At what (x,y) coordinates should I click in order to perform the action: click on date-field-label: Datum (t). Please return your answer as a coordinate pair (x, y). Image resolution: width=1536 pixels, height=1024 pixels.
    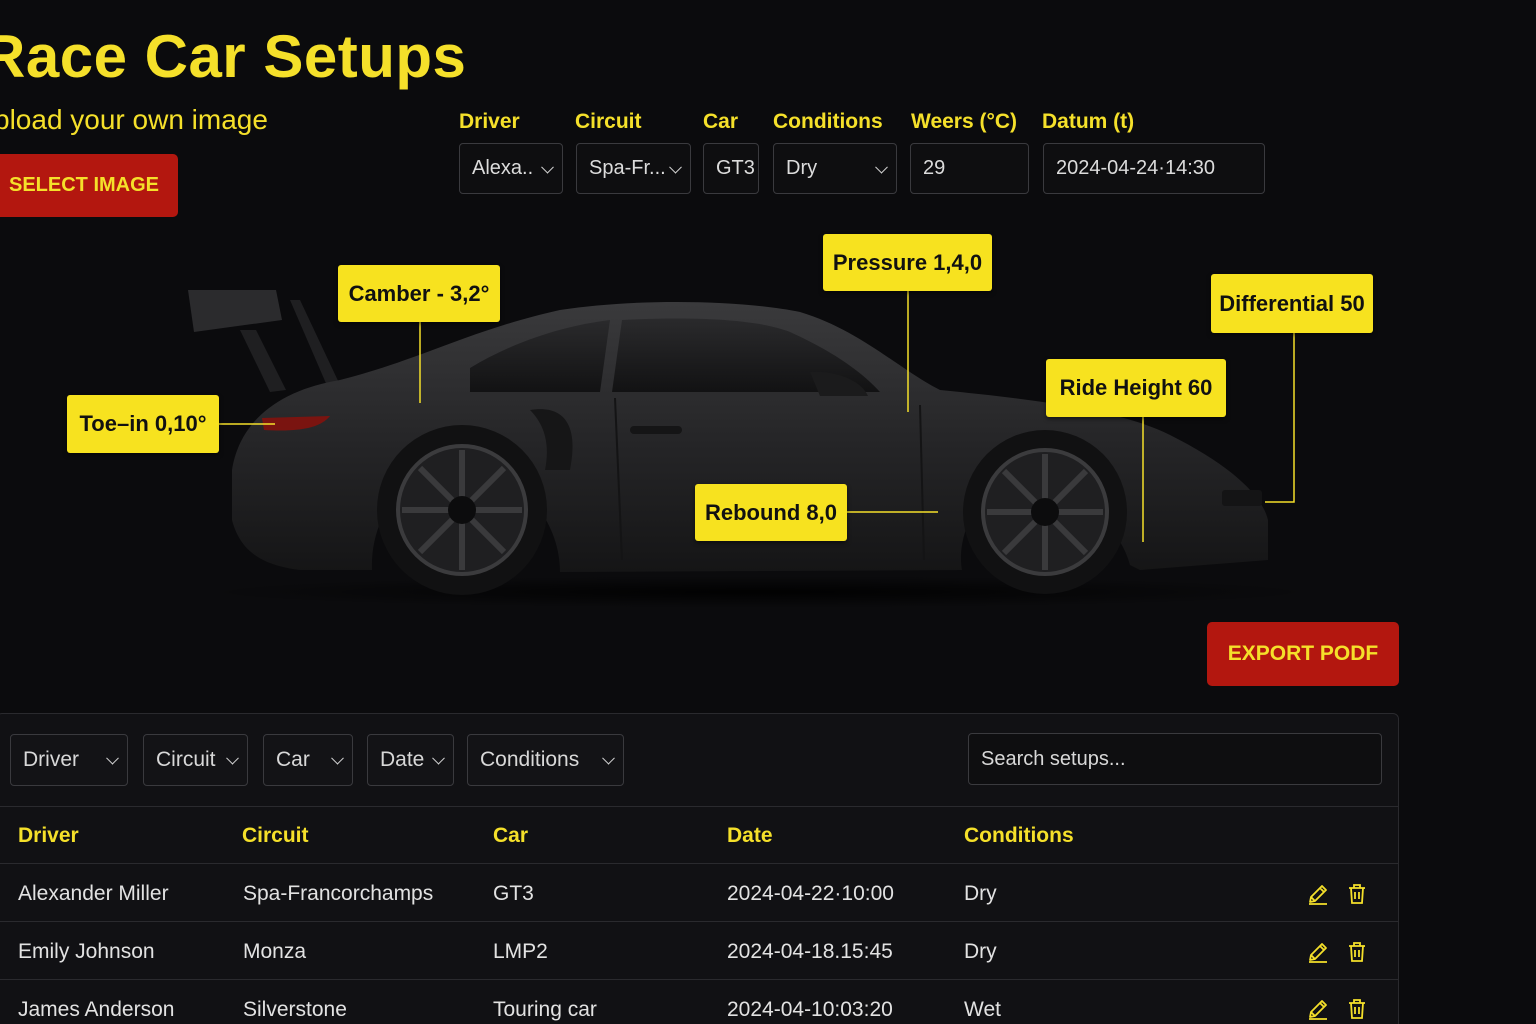
    Looking at the image, I should click on (1088, 121).